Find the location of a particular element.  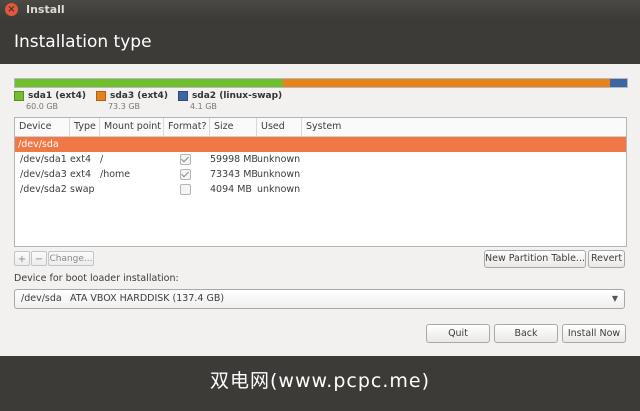

window-title: Install is located at coordinates (45, 9).